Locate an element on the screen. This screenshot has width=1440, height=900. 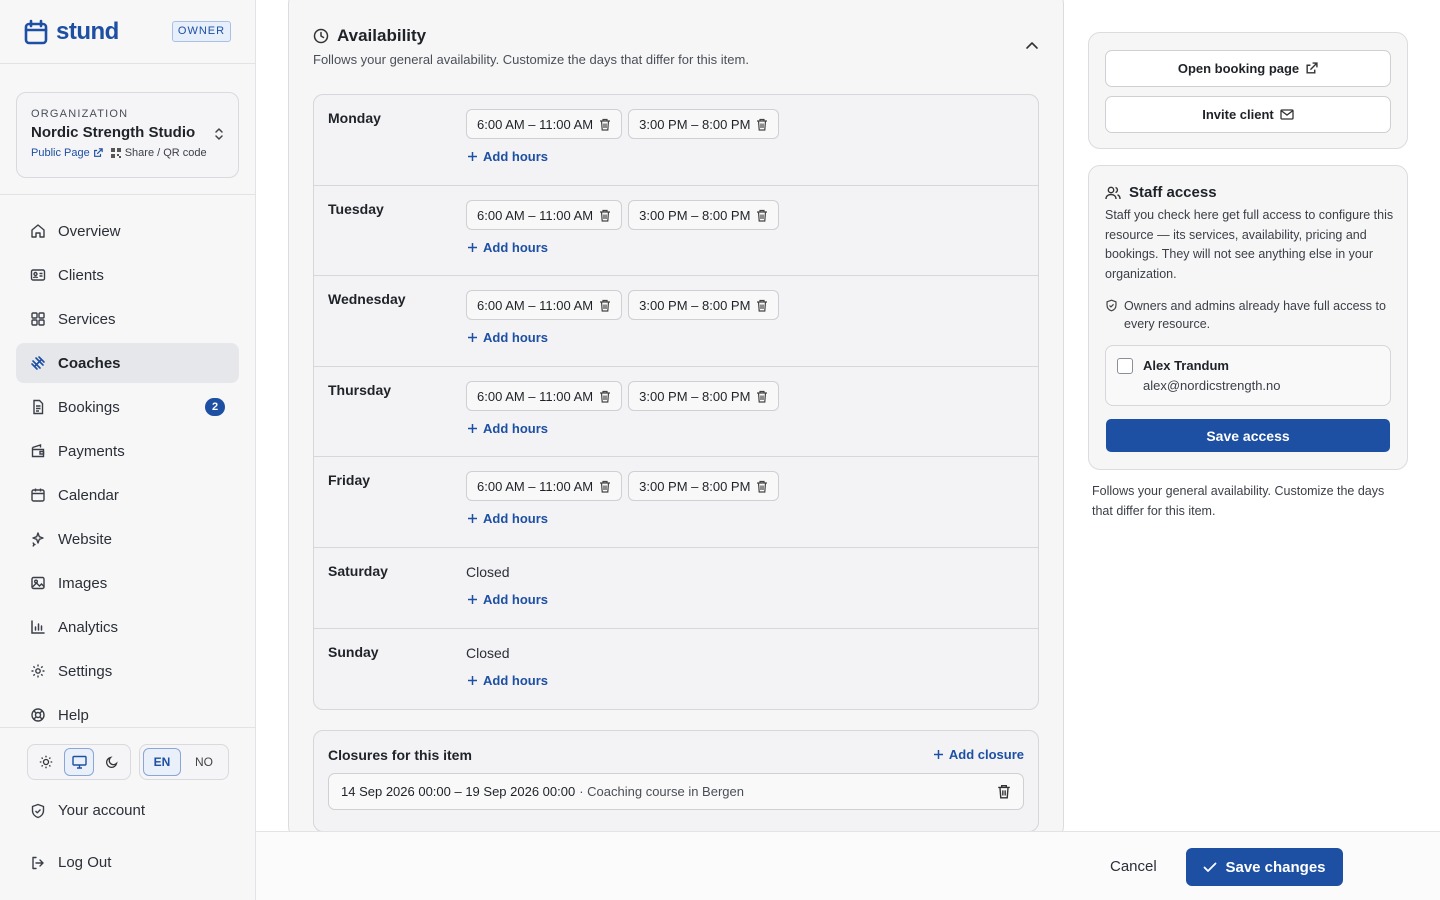
closure-dates: 14 Sep 2026 00:00 – 19 Sep 2026 00:00 is located at coordinates (458, 791).